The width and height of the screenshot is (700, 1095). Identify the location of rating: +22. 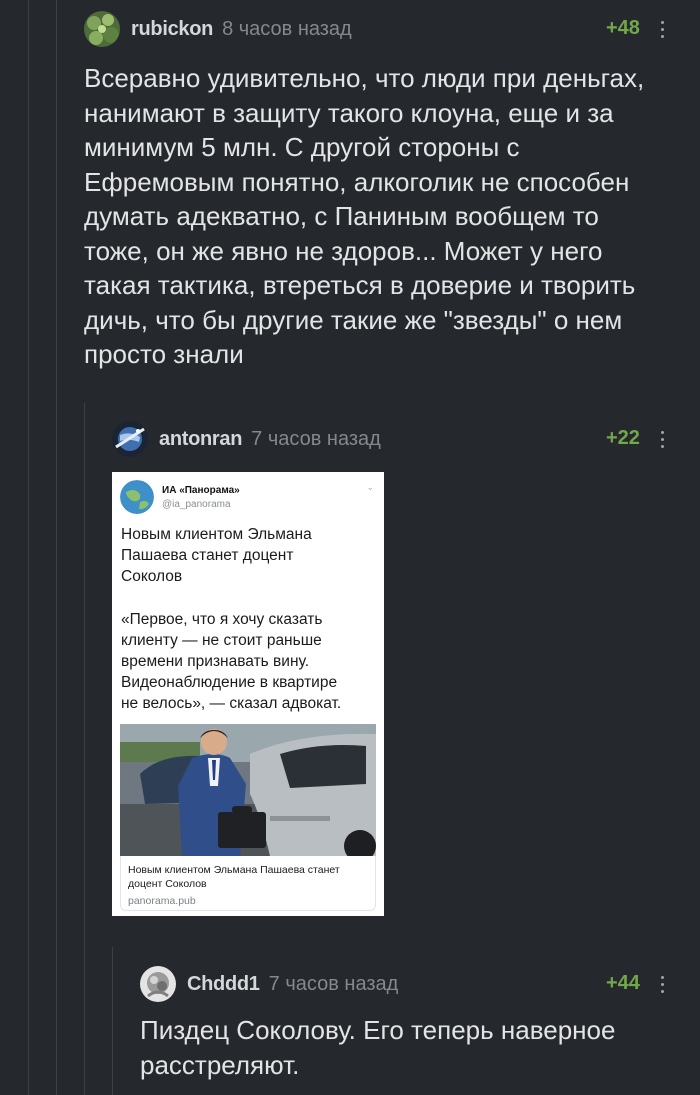
(623, 438).